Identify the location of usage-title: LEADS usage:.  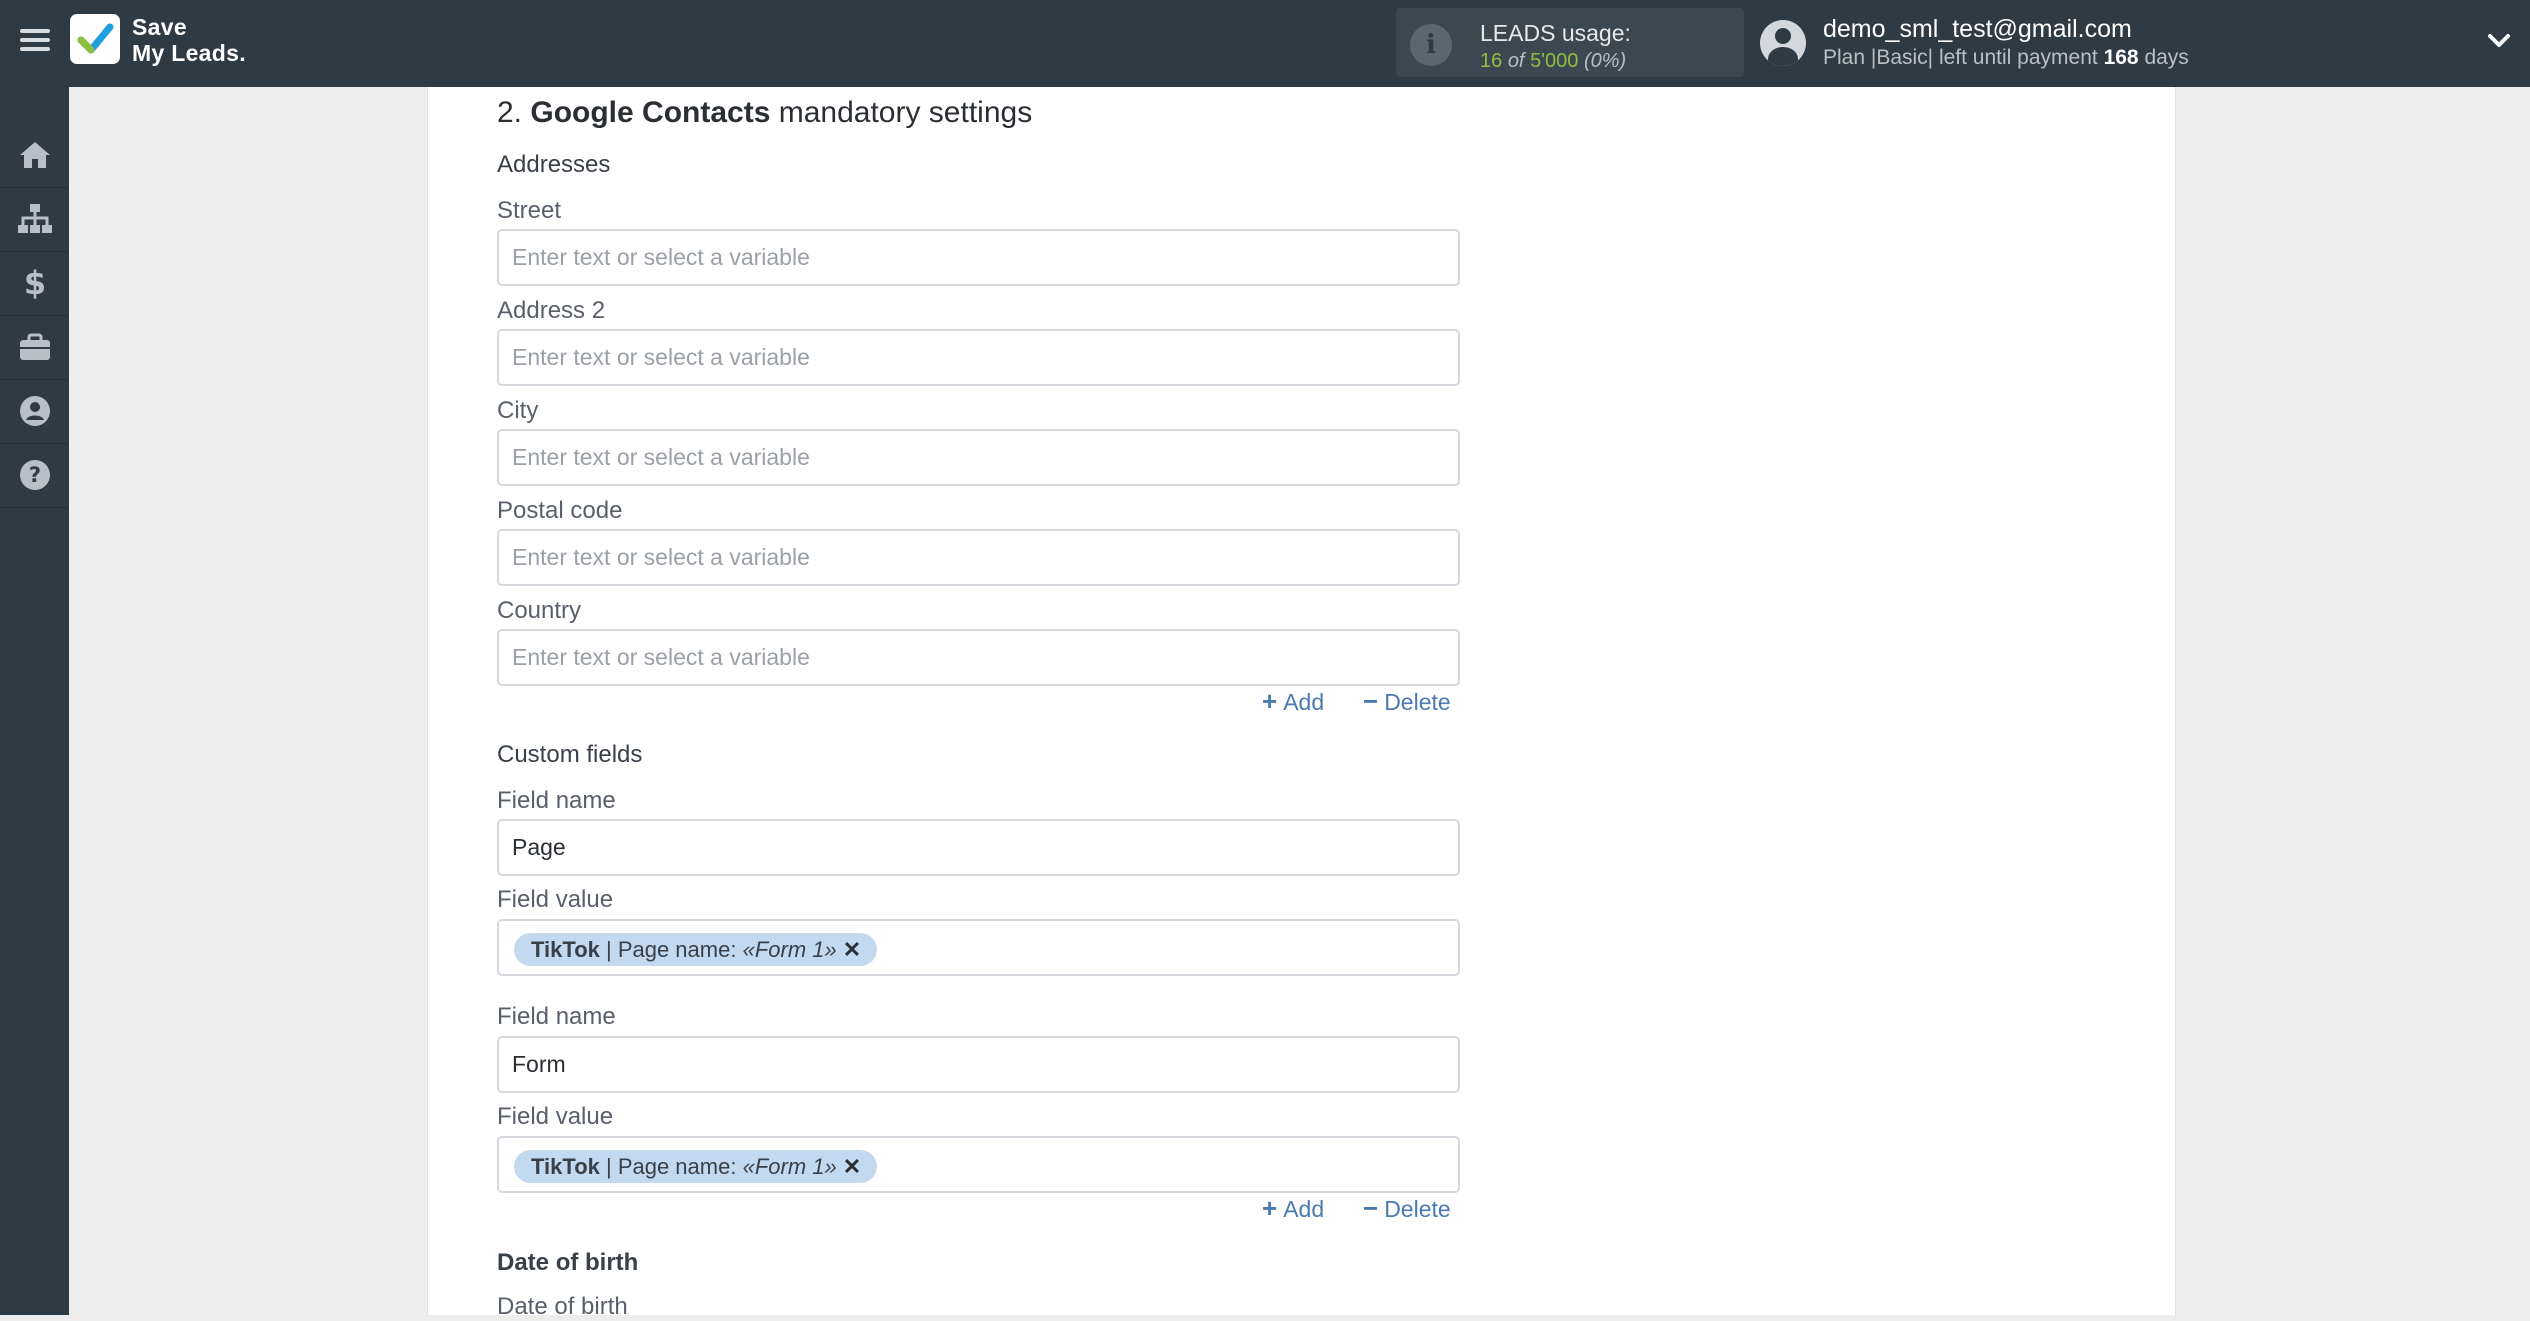
(1555, 33).